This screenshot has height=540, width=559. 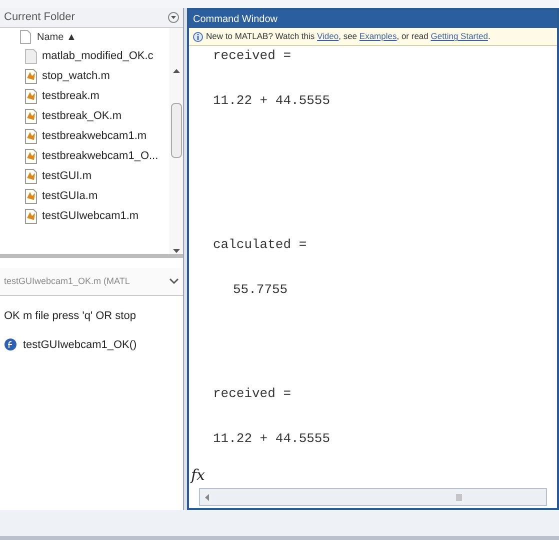 What do you see at coordinates (84, 96) in the screenshot?
I see `file-row: testbreak.m` at bounding box center [84, 96].